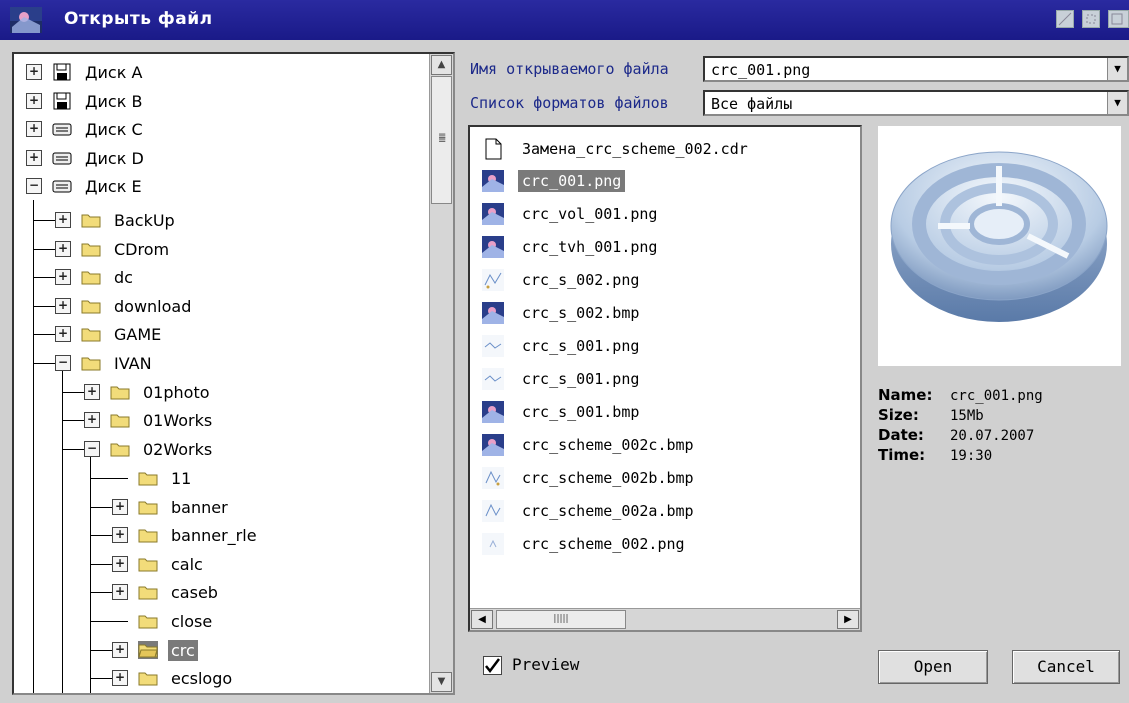  I want to click on tree-node: + calc, so click(159, 564).